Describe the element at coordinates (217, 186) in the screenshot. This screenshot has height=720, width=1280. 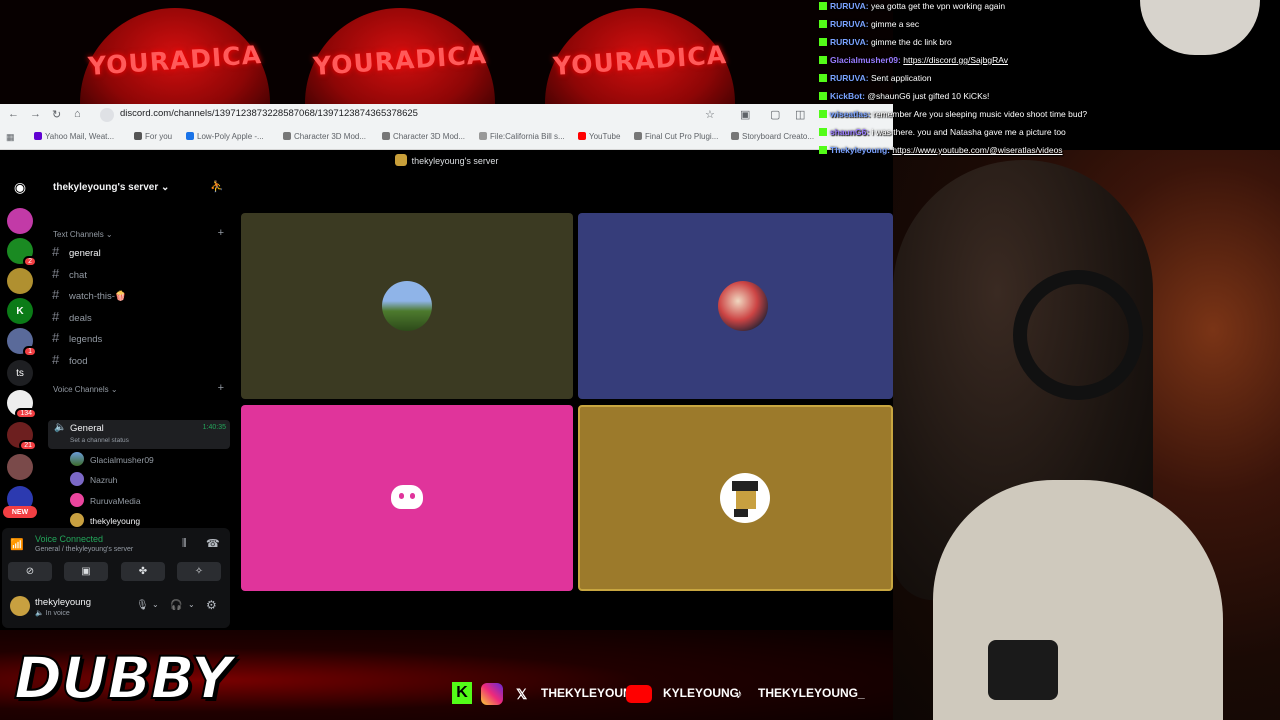
I see `invite-icon: ⛹` at that location.